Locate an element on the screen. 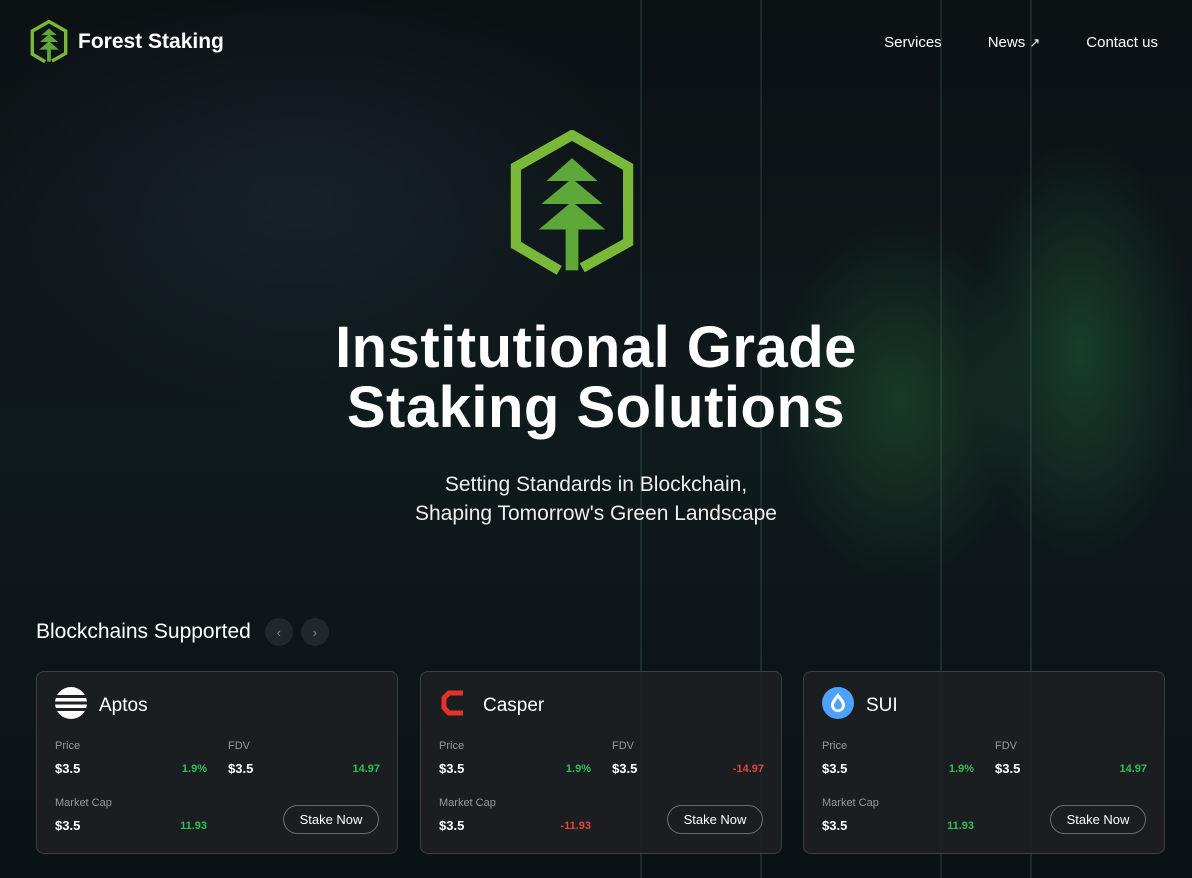  market-cap-change: -11.93 is located at coordinates (575, 825).